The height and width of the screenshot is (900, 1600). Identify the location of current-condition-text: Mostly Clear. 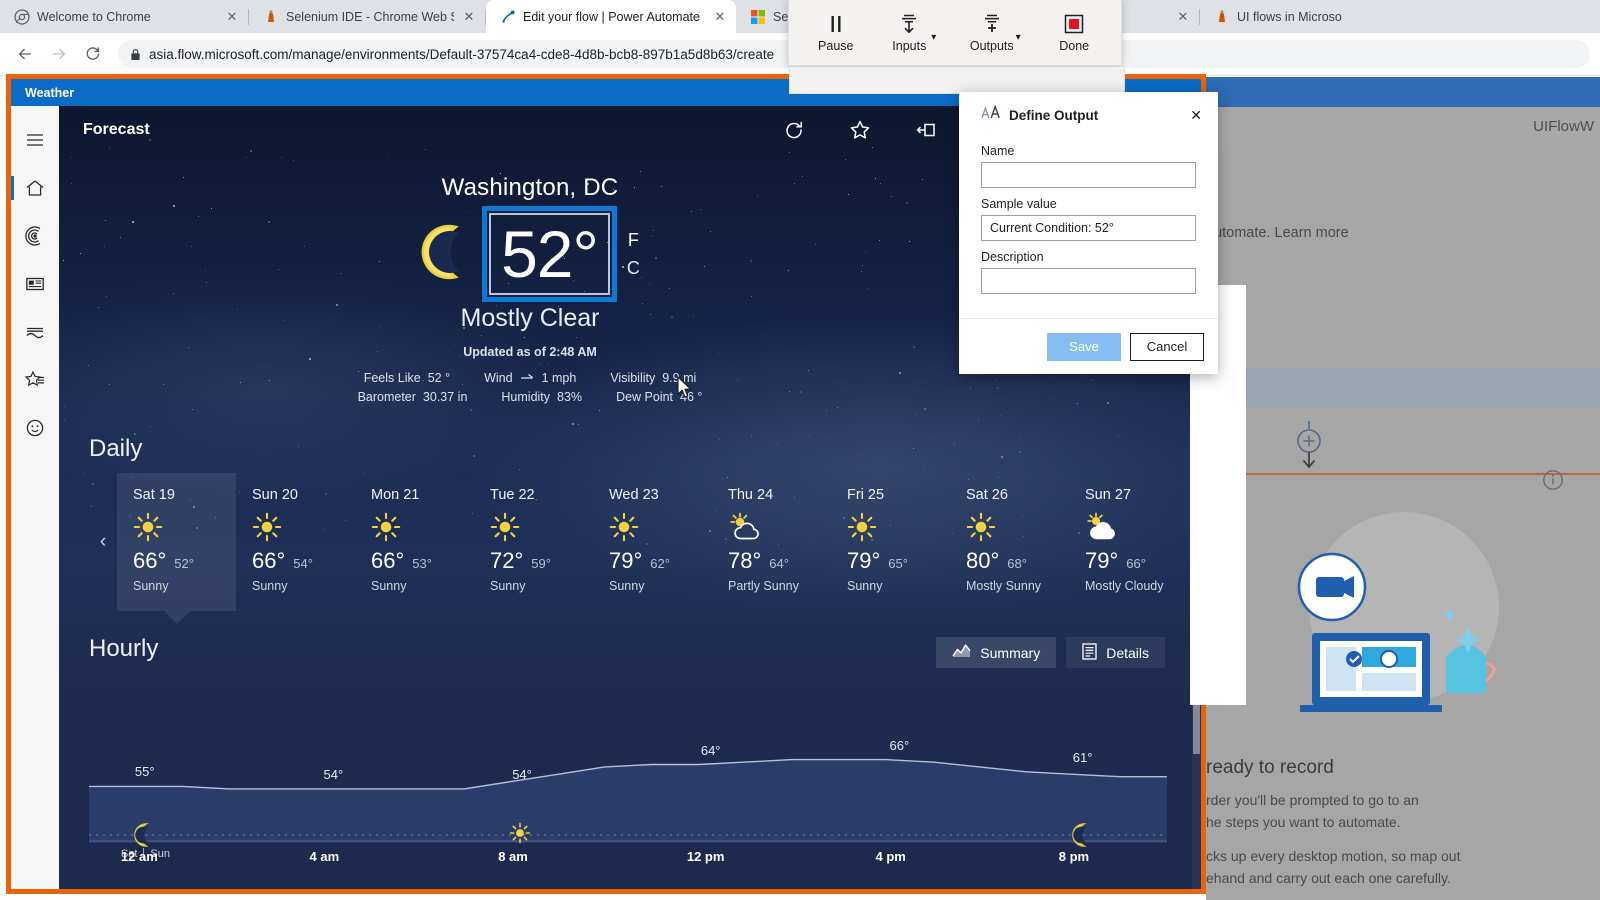
(530, 318).